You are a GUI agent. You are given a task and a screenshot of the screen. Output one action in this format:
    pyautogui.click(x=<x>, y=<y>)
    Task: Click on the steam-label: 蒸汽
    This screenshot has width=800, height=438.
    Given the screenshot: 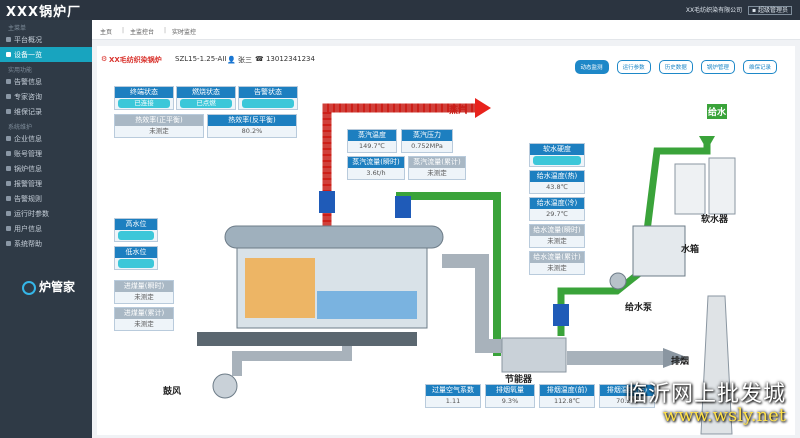 What is the action you would take?
    pyautogui.click(x=458, y=111)
    